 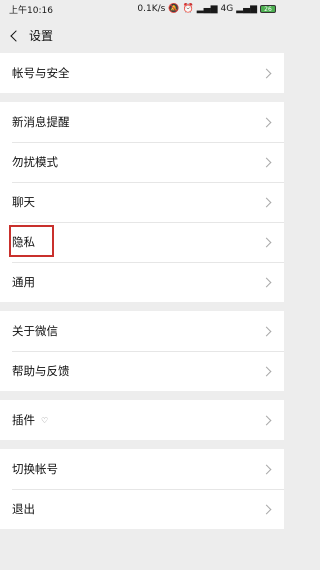 I want to click on row-label-wrap: 插件 ♡, so click(x=30, y=420).